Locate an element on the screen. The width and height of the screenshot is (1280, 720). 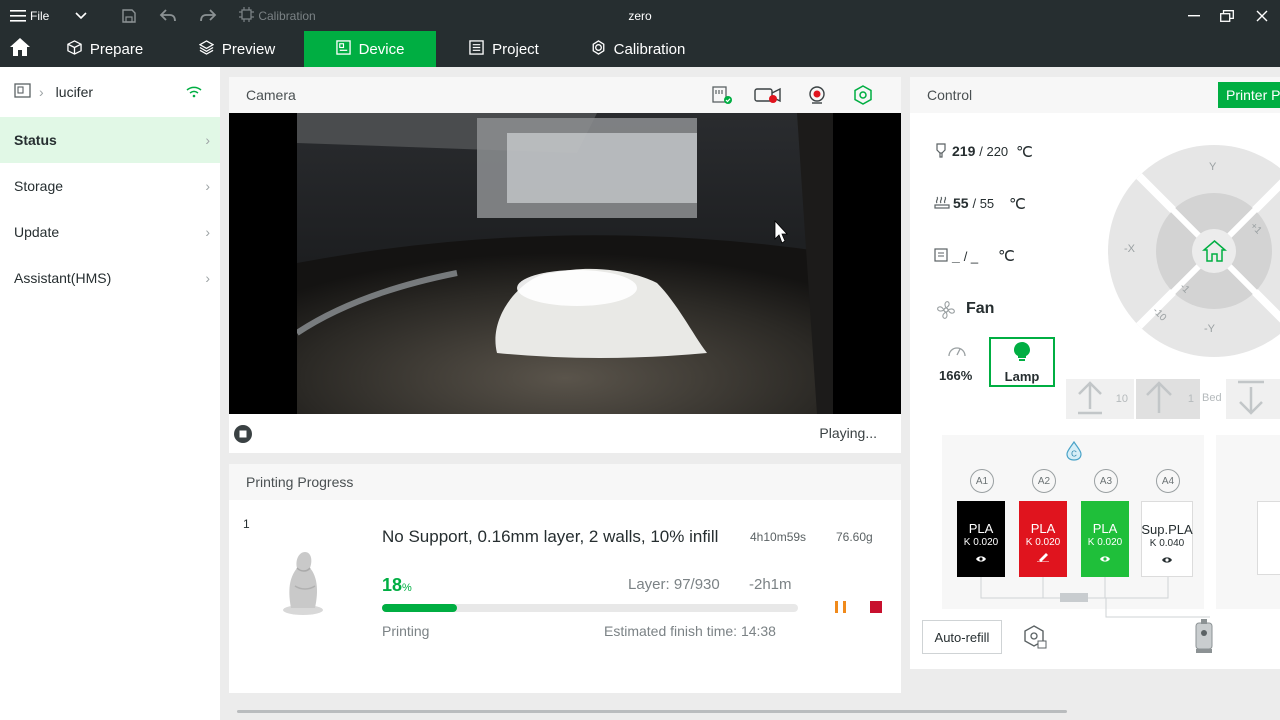
progress-bar-fill is located at coordinates (419, 608).